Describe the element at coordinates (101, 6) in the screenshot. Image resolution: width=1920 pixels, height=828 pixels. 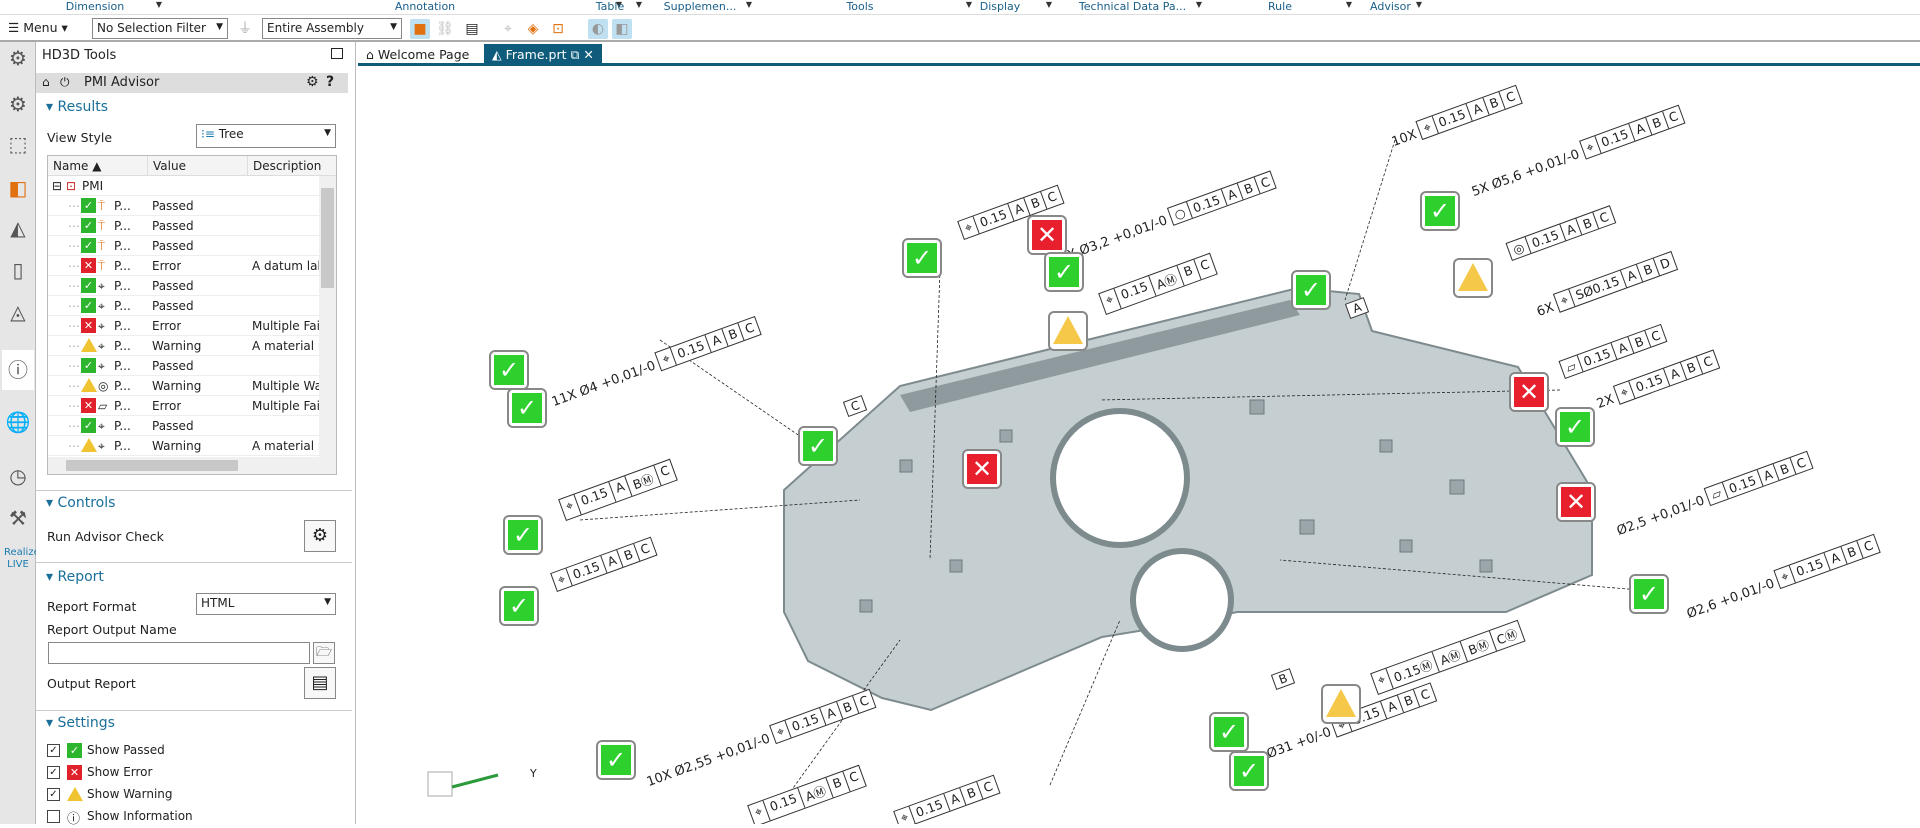
I see `ribbon-group: Dimension ▼` at that location.